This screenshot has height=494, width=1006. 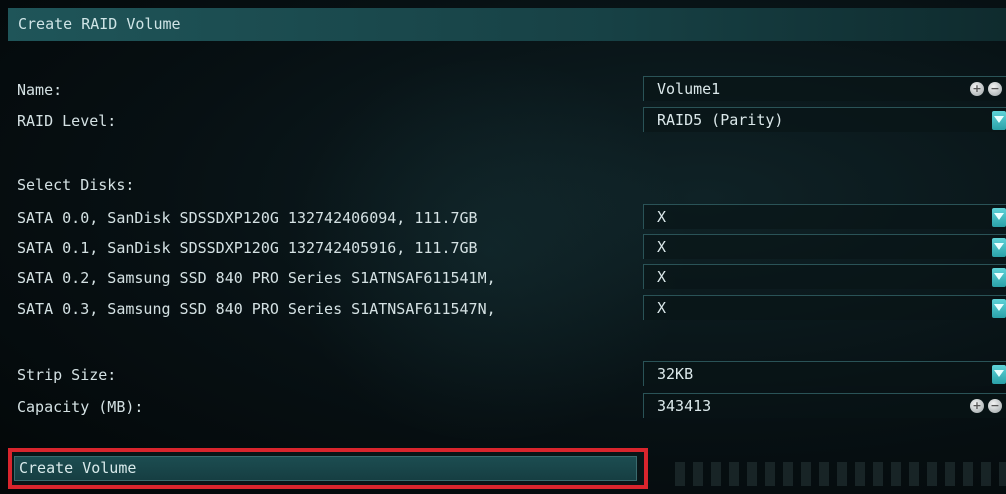 I want to click on window-title: Create RAID Volume, so click(x=507, y=24).